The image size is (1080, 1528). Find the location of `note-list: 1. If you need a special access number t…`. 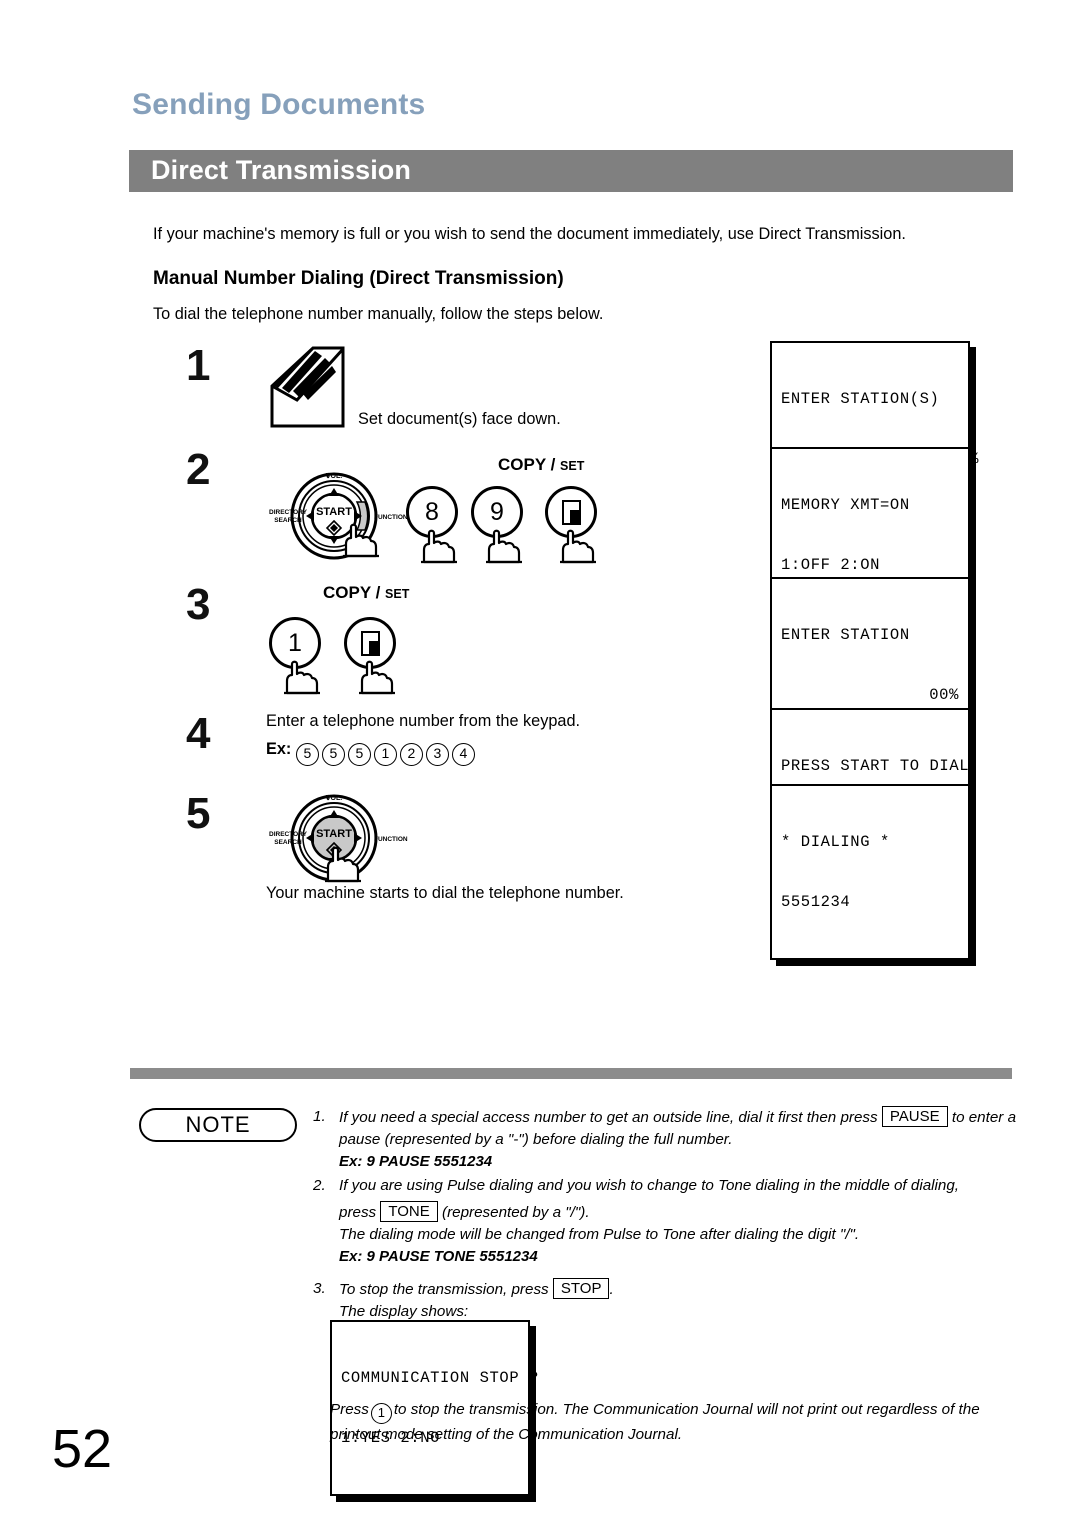

note-list: 1. If you need a special access number t… is located at coordinates (665, 1215).